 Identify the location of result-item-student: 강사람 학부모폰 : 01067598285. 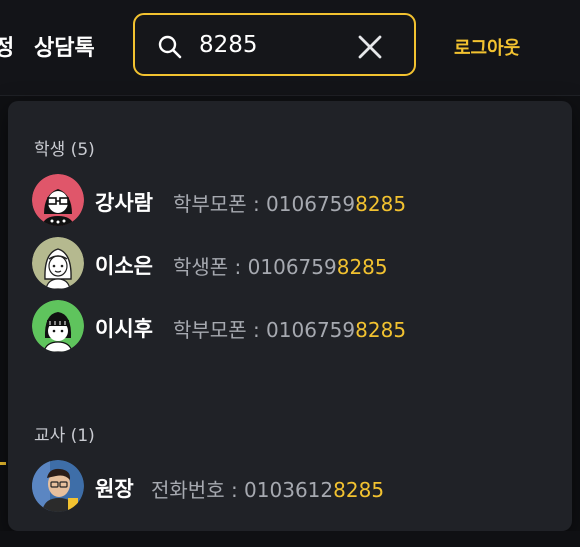
(292, 200).